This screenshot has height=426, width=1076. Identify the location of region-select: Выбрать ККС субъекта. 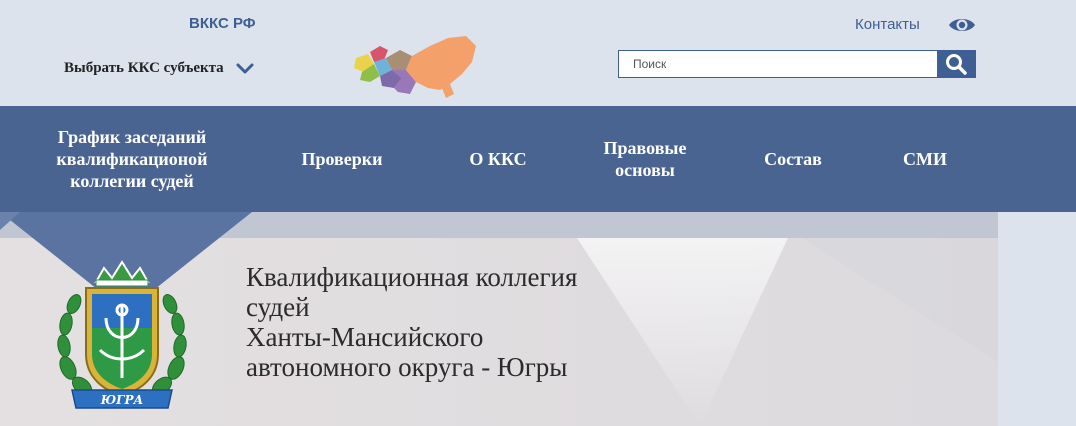
(159, 68).